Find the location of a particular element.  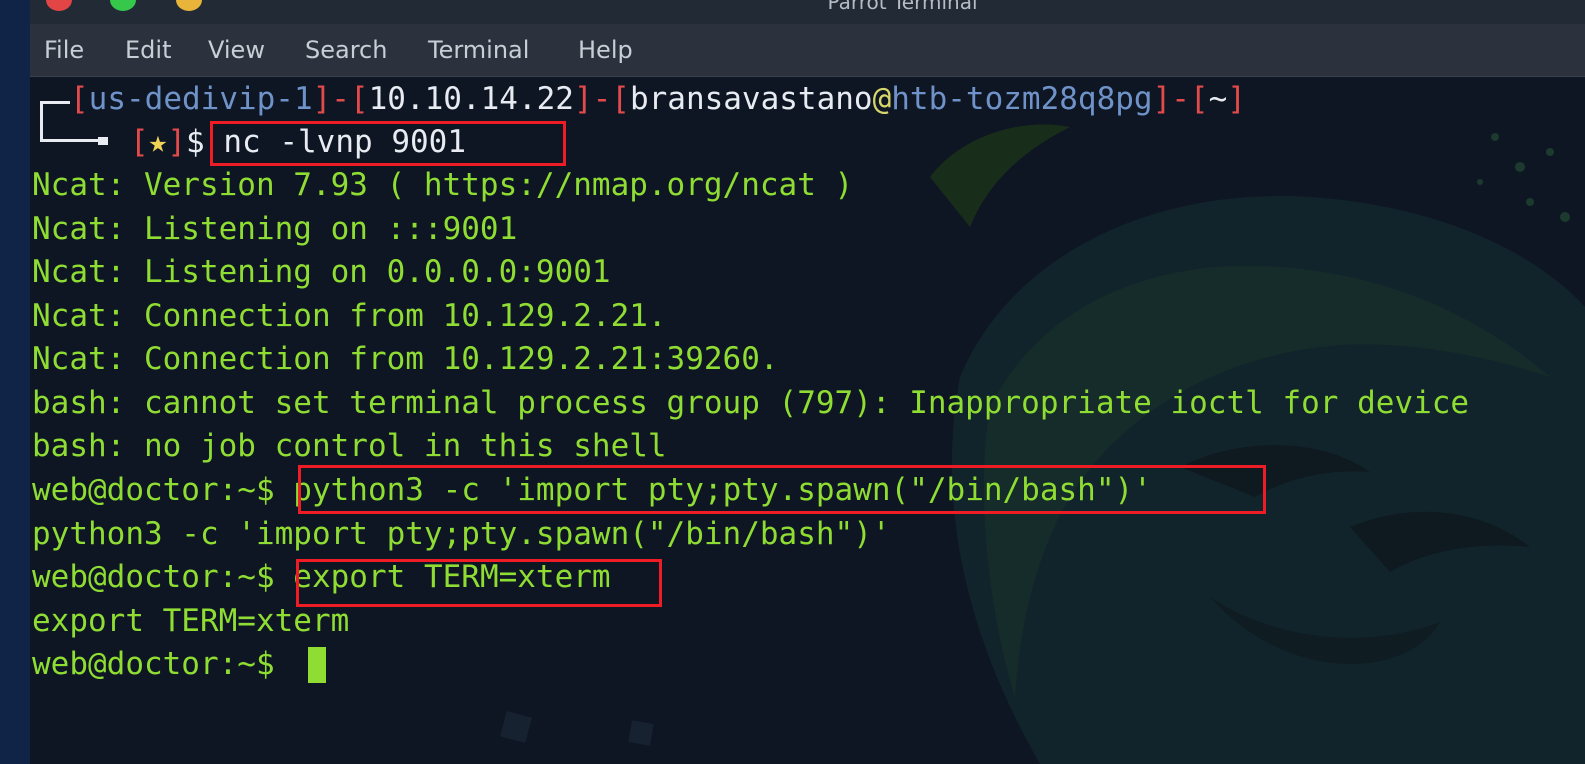

highlight-nc-command is located at coordinates (388, 143).